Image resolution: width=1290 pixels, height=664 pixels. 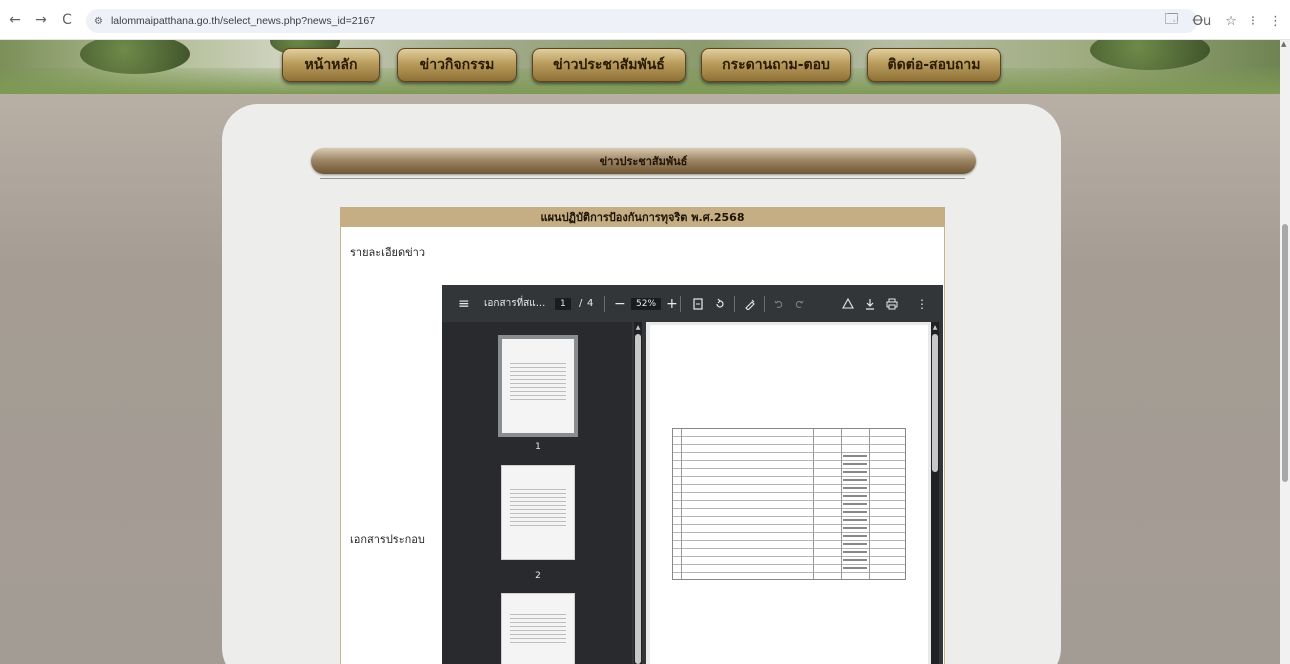 I want to click on pdf-main-scrollbar-thumb, so click(x=935, y=403).